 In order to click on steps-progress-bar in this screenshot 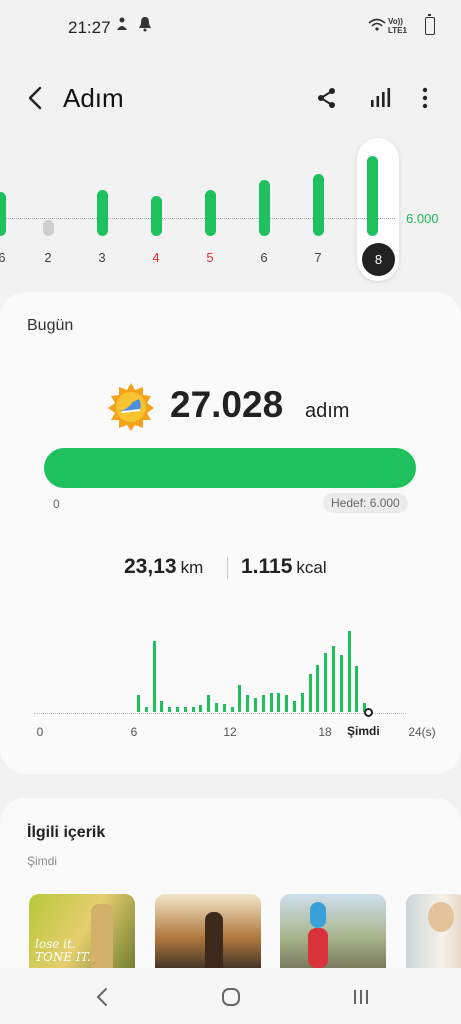, I will do `click(230, 468)`.